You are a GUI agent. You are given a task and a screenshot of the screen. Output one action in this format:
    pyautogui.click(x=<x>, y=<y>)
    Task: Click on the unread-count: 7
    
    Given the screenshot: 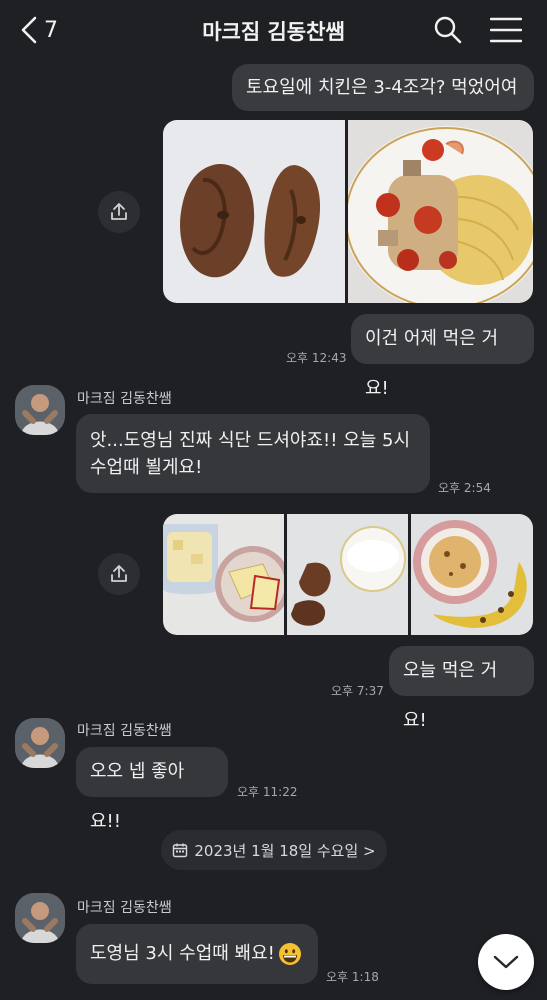 What is the action you would take?
    pyautogui.click(x=51, y=30)
    